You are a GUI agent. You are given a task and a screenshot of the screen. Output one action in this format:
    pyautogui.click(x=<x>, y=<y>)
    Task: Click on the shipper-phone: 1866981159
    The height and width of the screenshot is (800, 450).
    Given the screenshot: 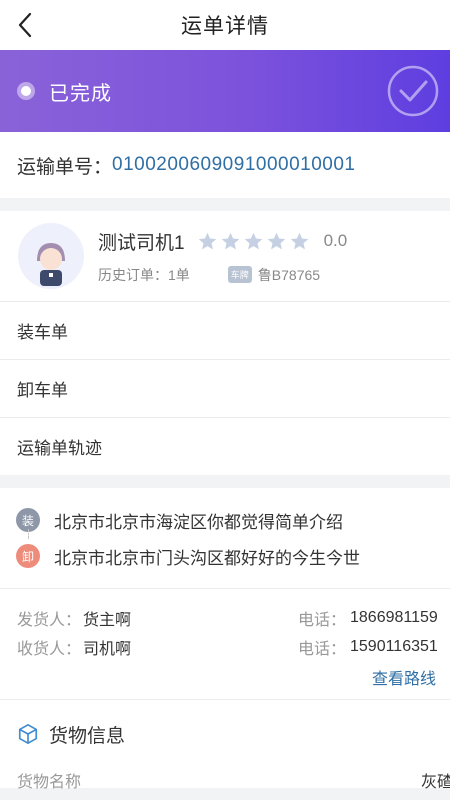 What is the action you would take?
    pyautogui.click(x=394, y=618)
    